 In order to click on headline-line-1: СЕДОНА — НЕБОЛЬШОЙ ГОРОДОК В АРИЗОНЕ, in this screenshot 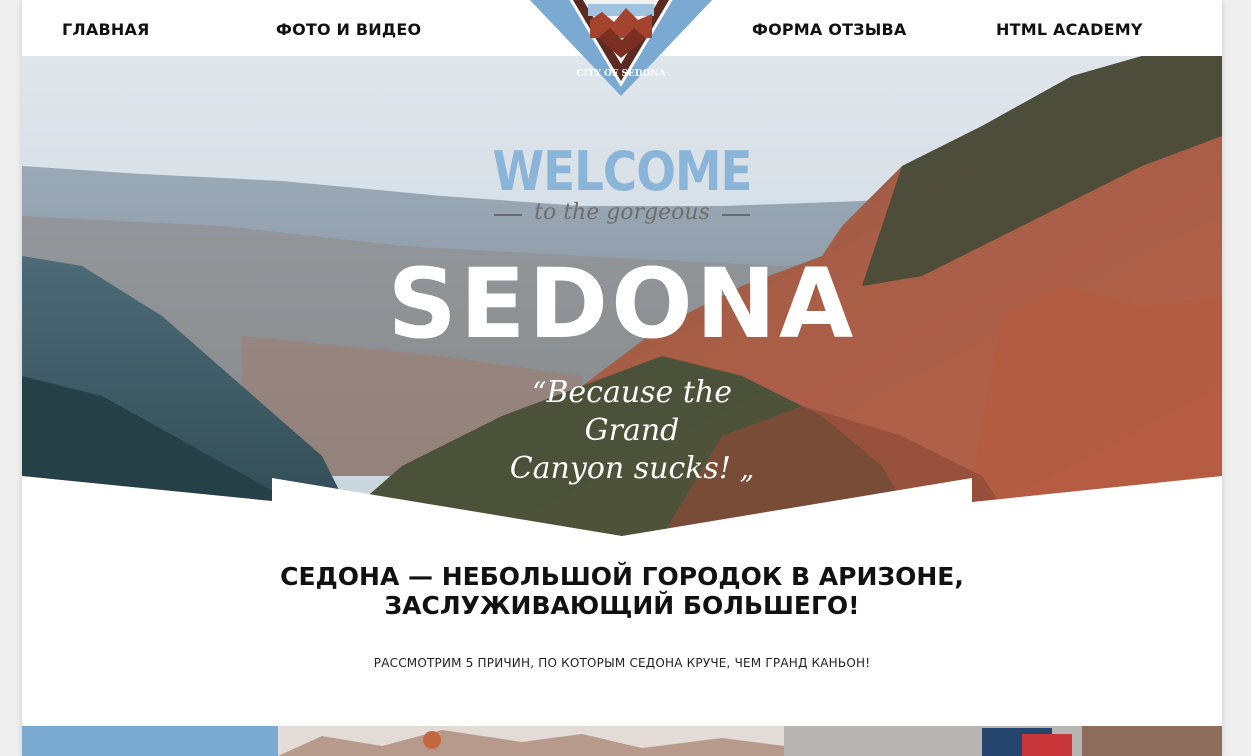, I will do `click(622, 576)`.